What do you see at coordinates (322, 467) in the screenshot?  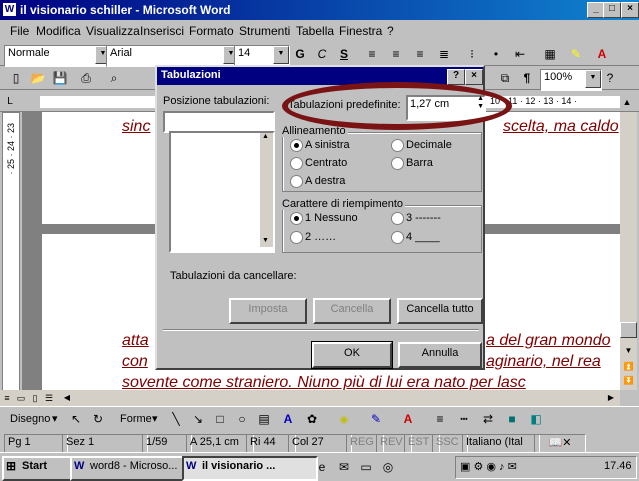 I see `ie-icon: e` at bounding box center [322, 467].